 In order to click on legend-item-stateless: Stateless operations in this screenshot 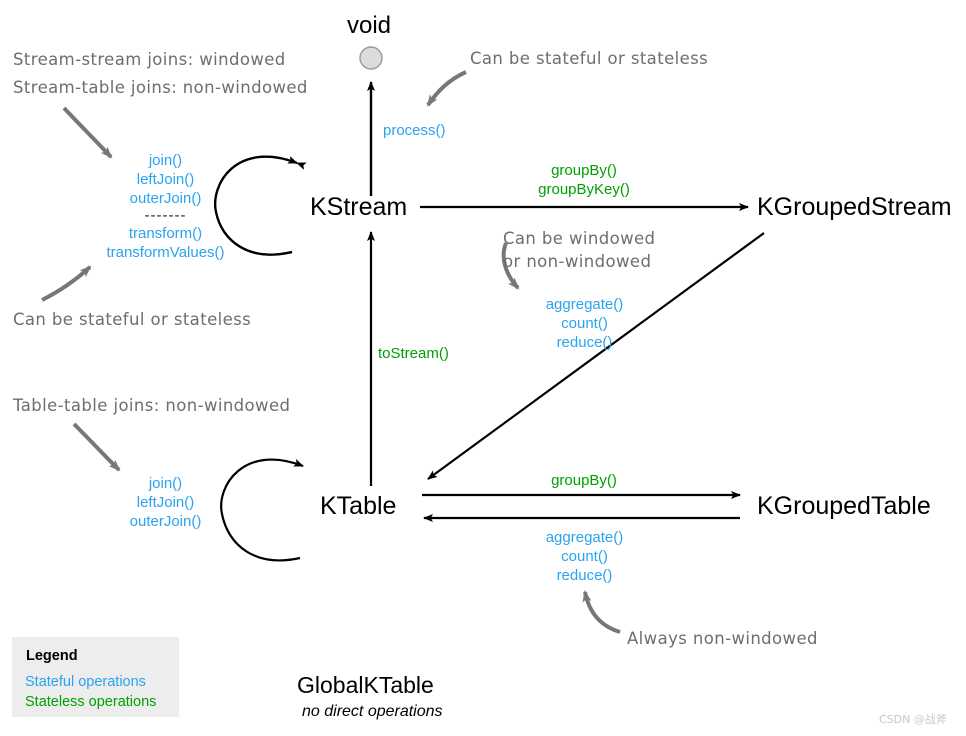, I will do `click(91, 702)`.